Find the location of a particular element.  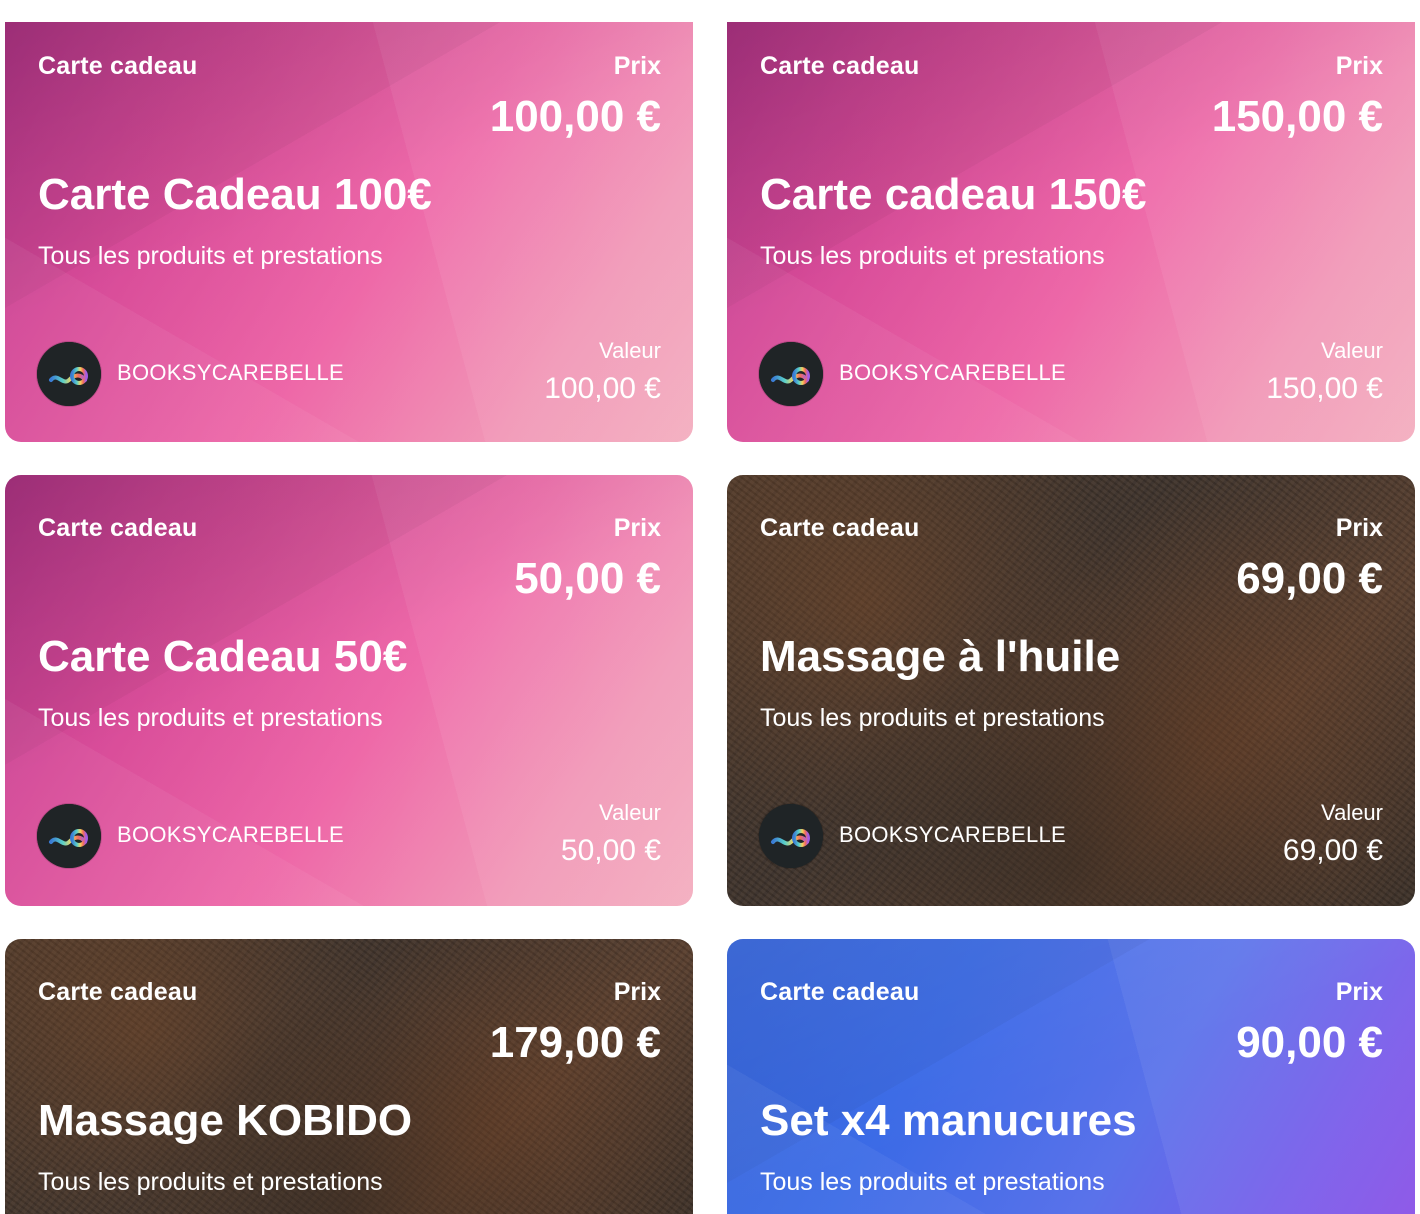

value-amount: 150,00 € is located at coordinates (1324, 388).